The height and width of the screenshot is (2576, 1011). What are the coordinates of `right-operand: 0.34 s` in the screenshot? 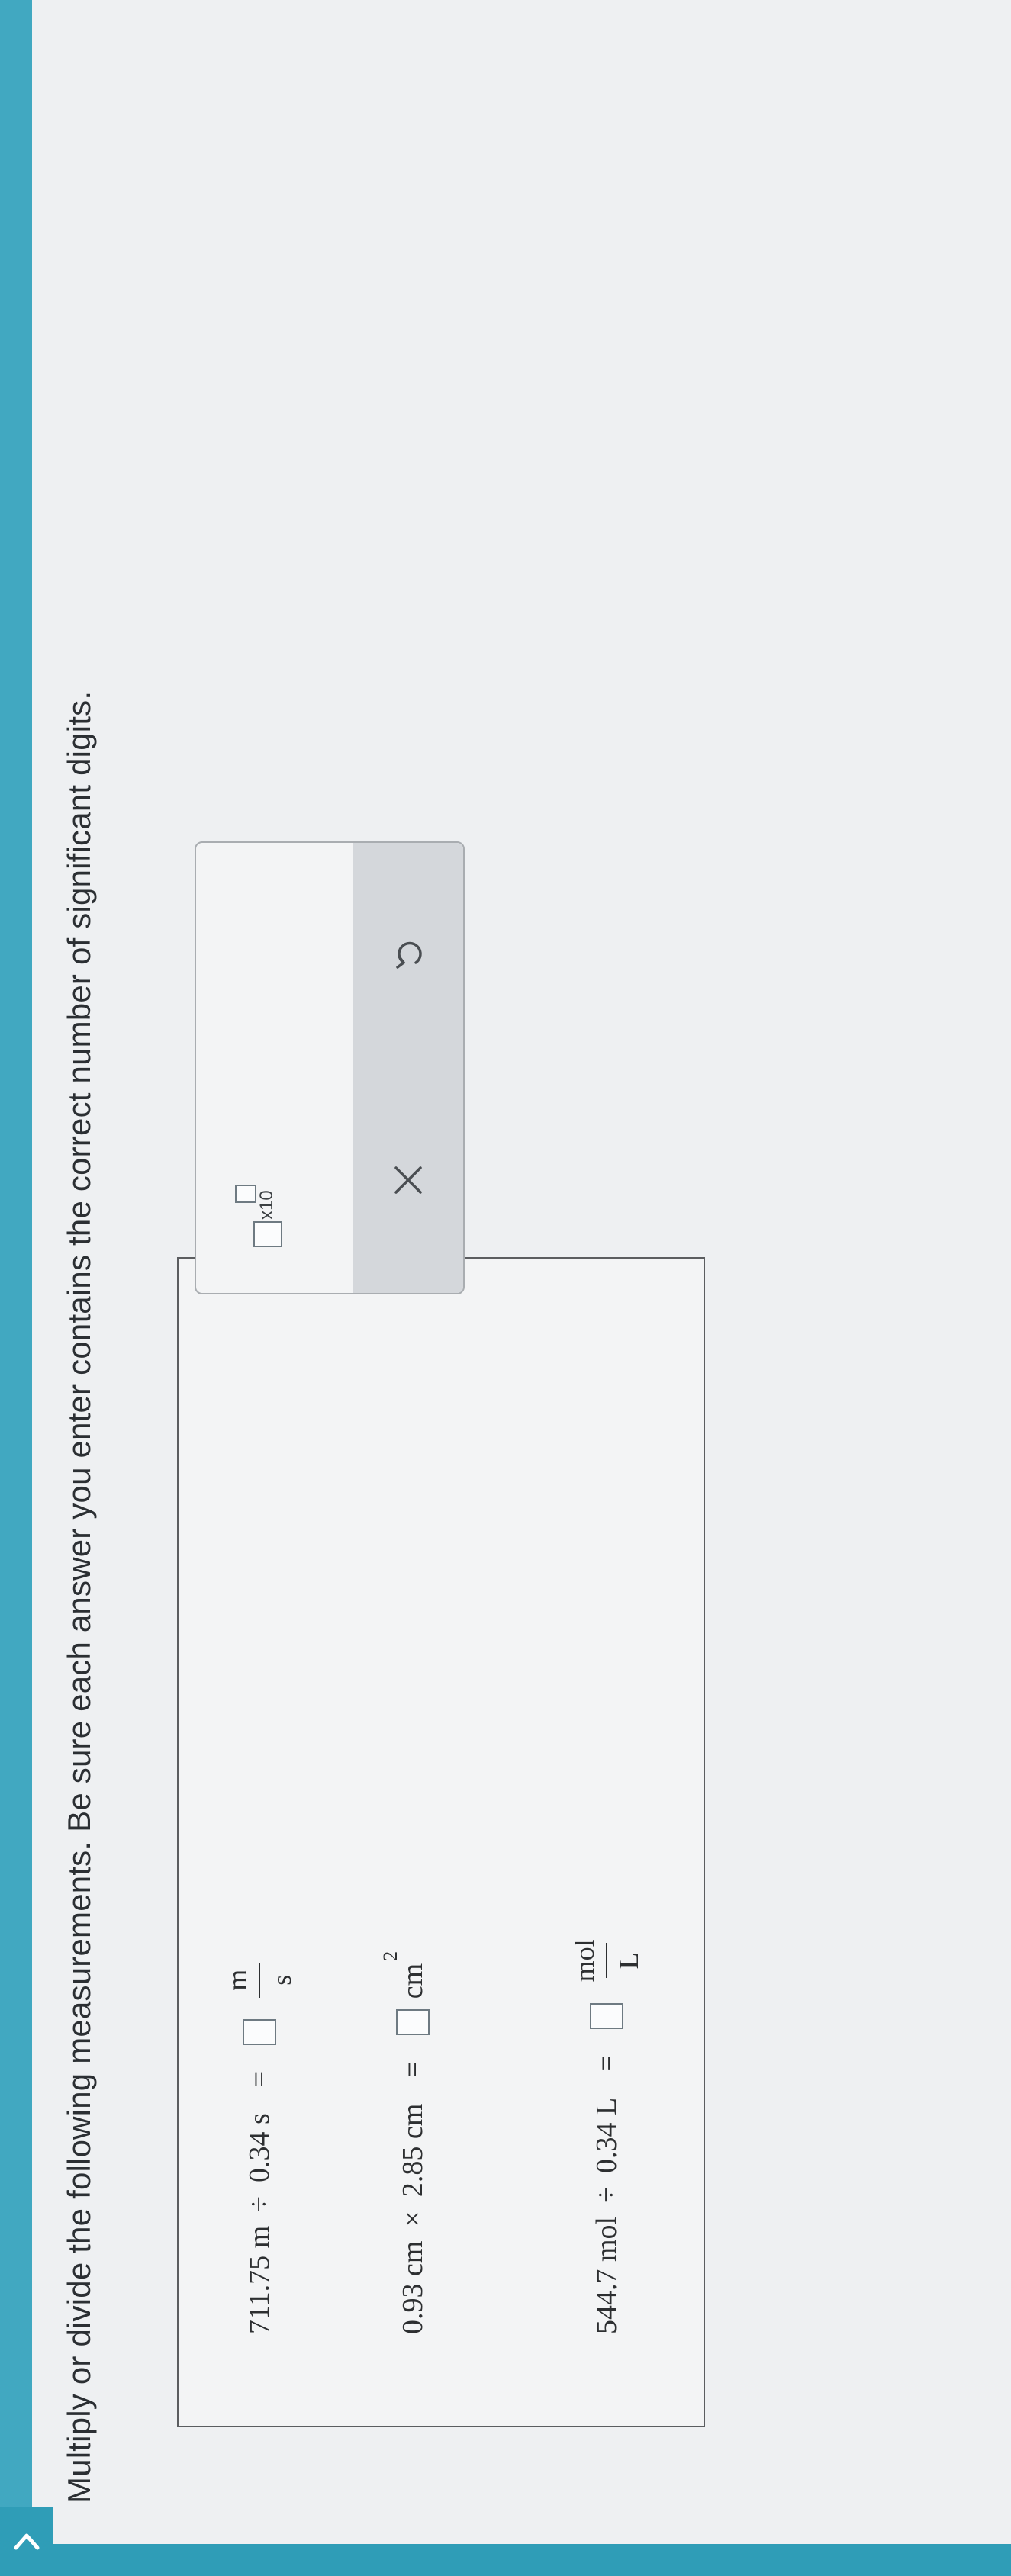 It's located at (259, 2147).